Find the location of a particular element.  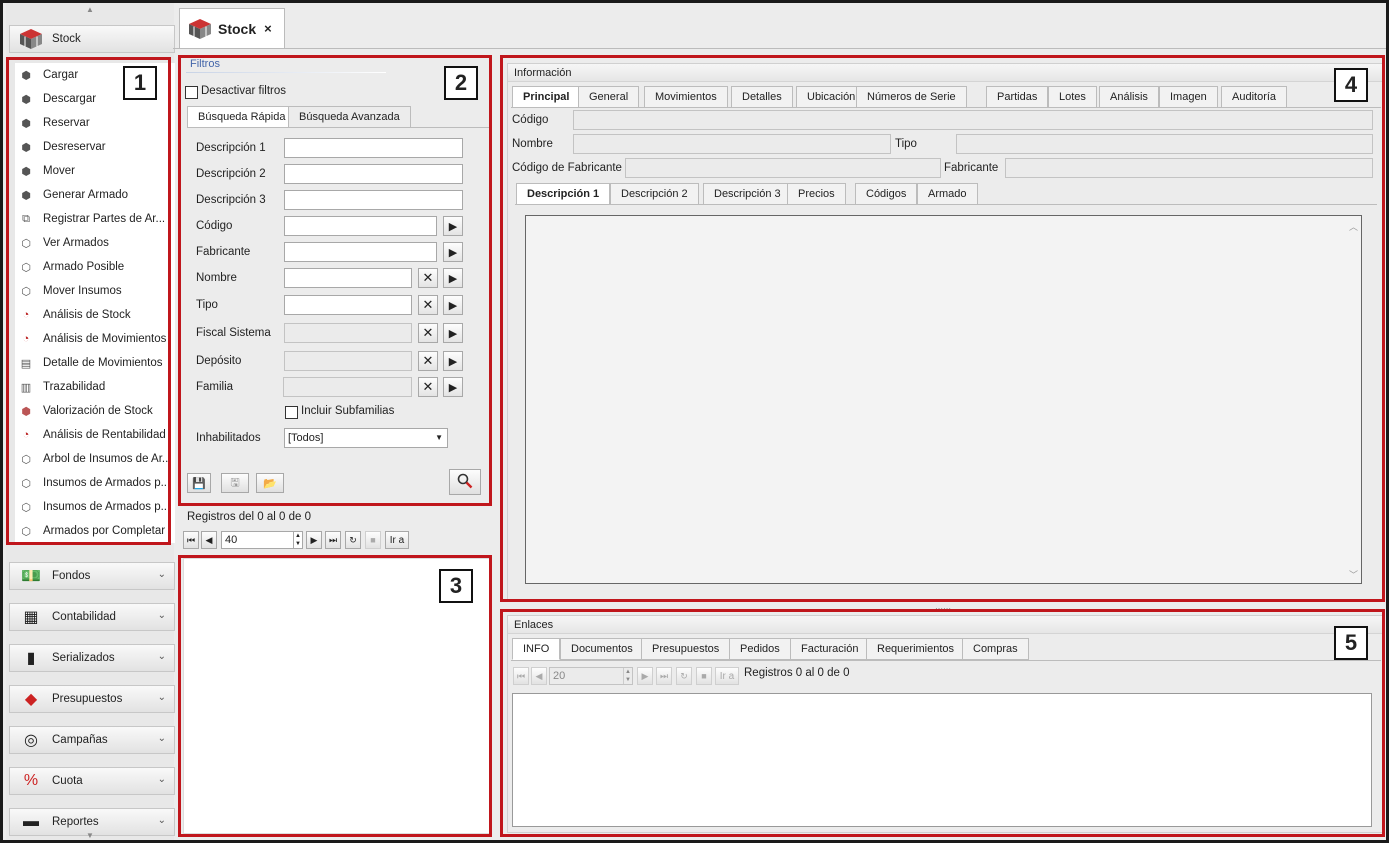

sidebar-group-presupuestos: ◆ Presupuestos ⌄ is located at coordinates (92, 699).